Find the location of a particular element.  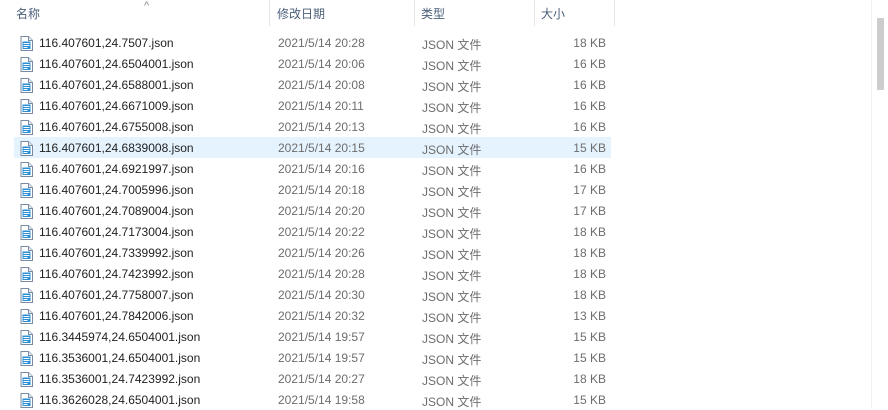

file-name: 116.407601,24.6921997.json is located at coordinates (116, 169).